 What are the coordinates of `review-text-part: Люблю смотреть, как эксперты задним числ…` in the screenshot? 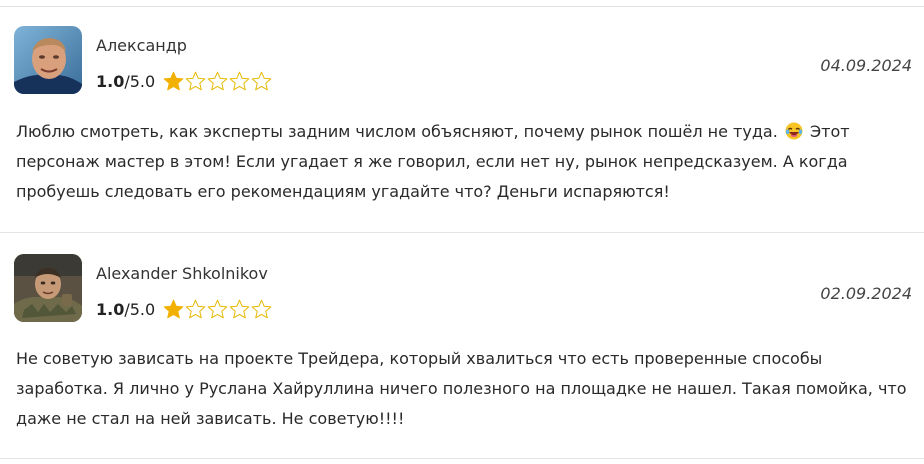 It's located at (397, 131).